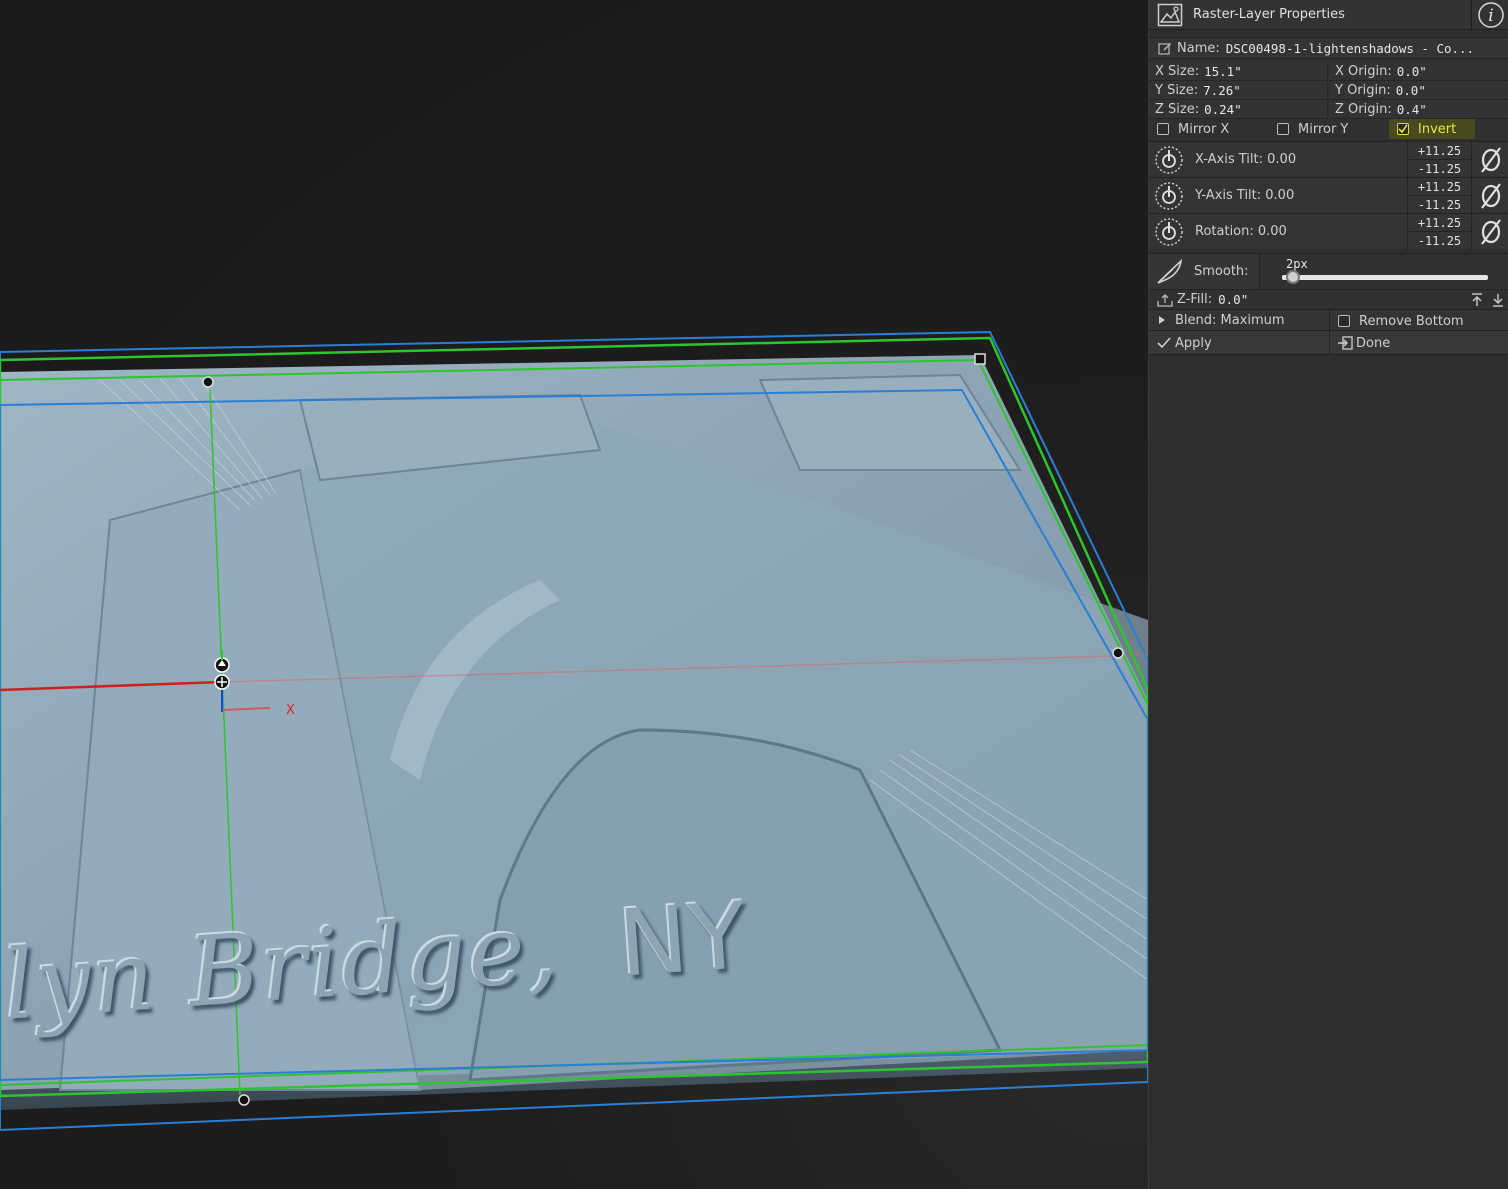 The image size is (1508, 1189). What do you see at coordinates (1222, 90) in the screenshot?
I see `y-size-value: 7.26"` at bounding box center [1222, 90].